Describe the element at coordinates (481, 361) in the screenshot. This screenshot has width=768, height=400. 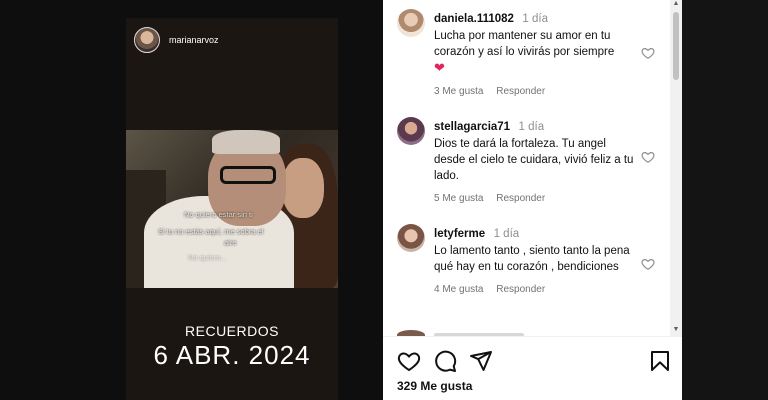
I see `paper-plane-icon` at that location.